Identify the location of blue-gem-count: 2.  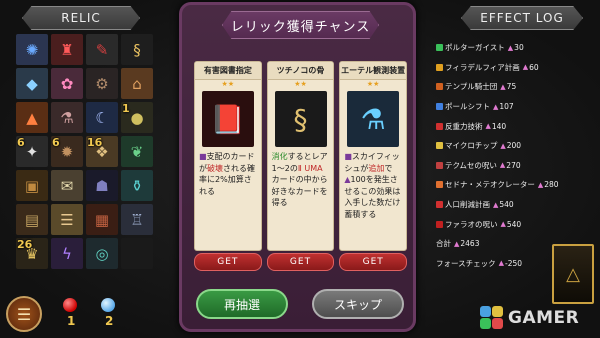
(109, 321).